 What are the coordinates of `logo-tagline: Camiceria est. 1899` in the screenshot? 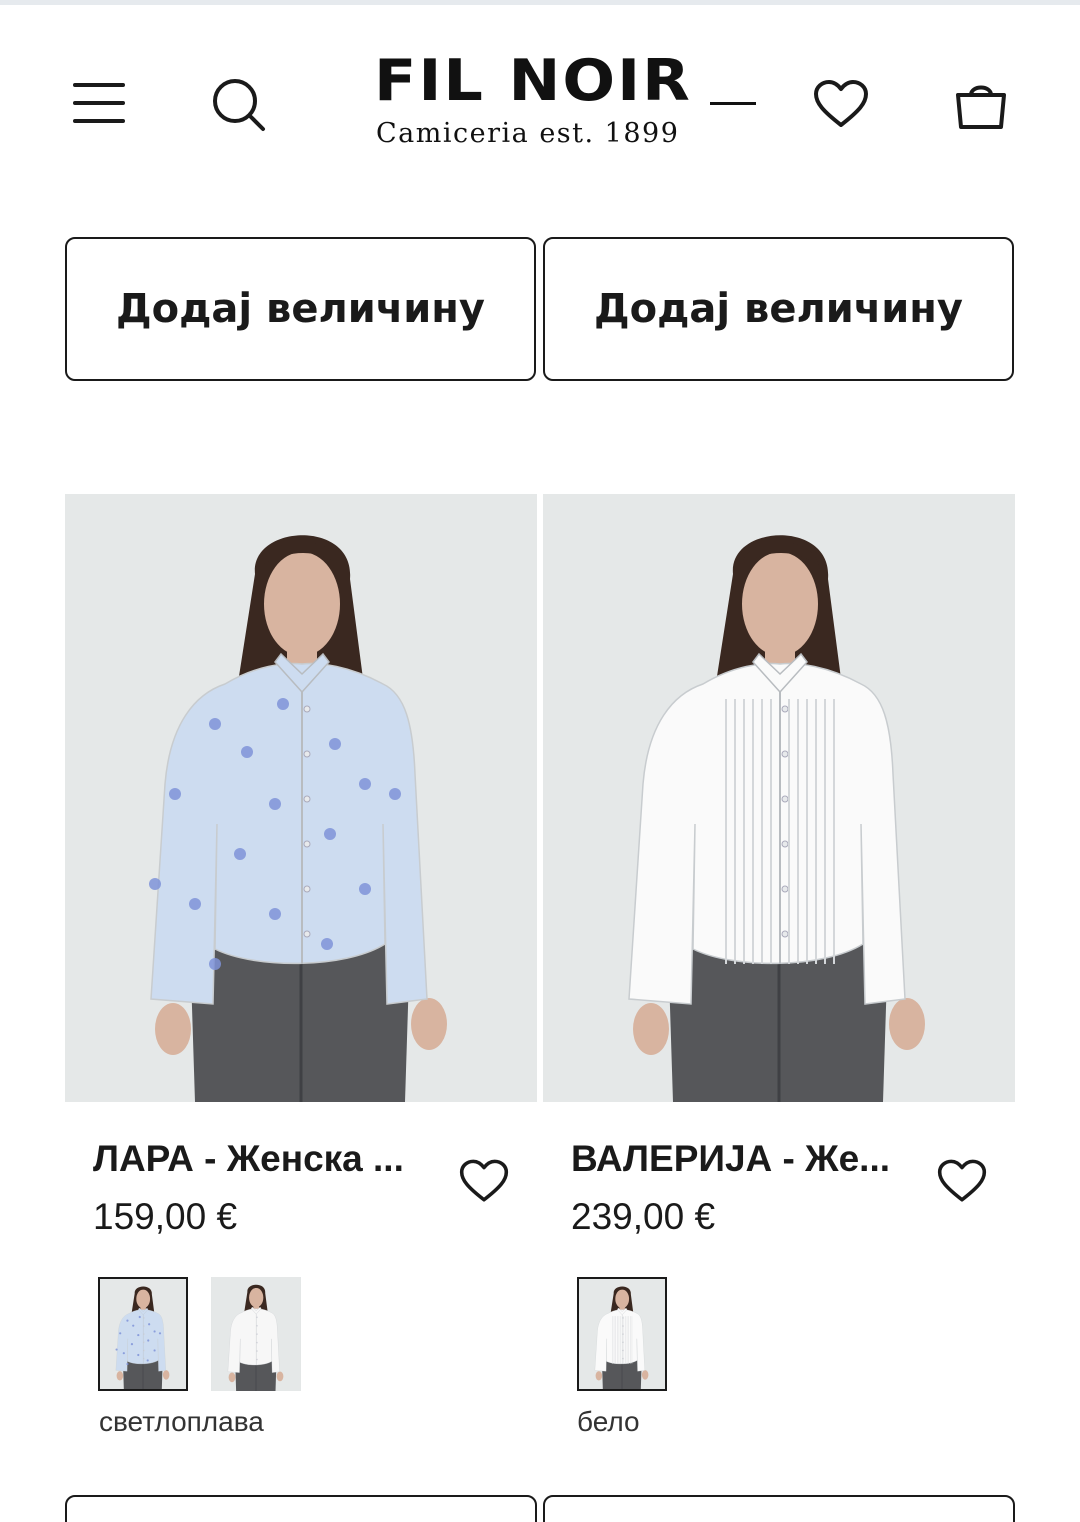 It's located at (528, 133).